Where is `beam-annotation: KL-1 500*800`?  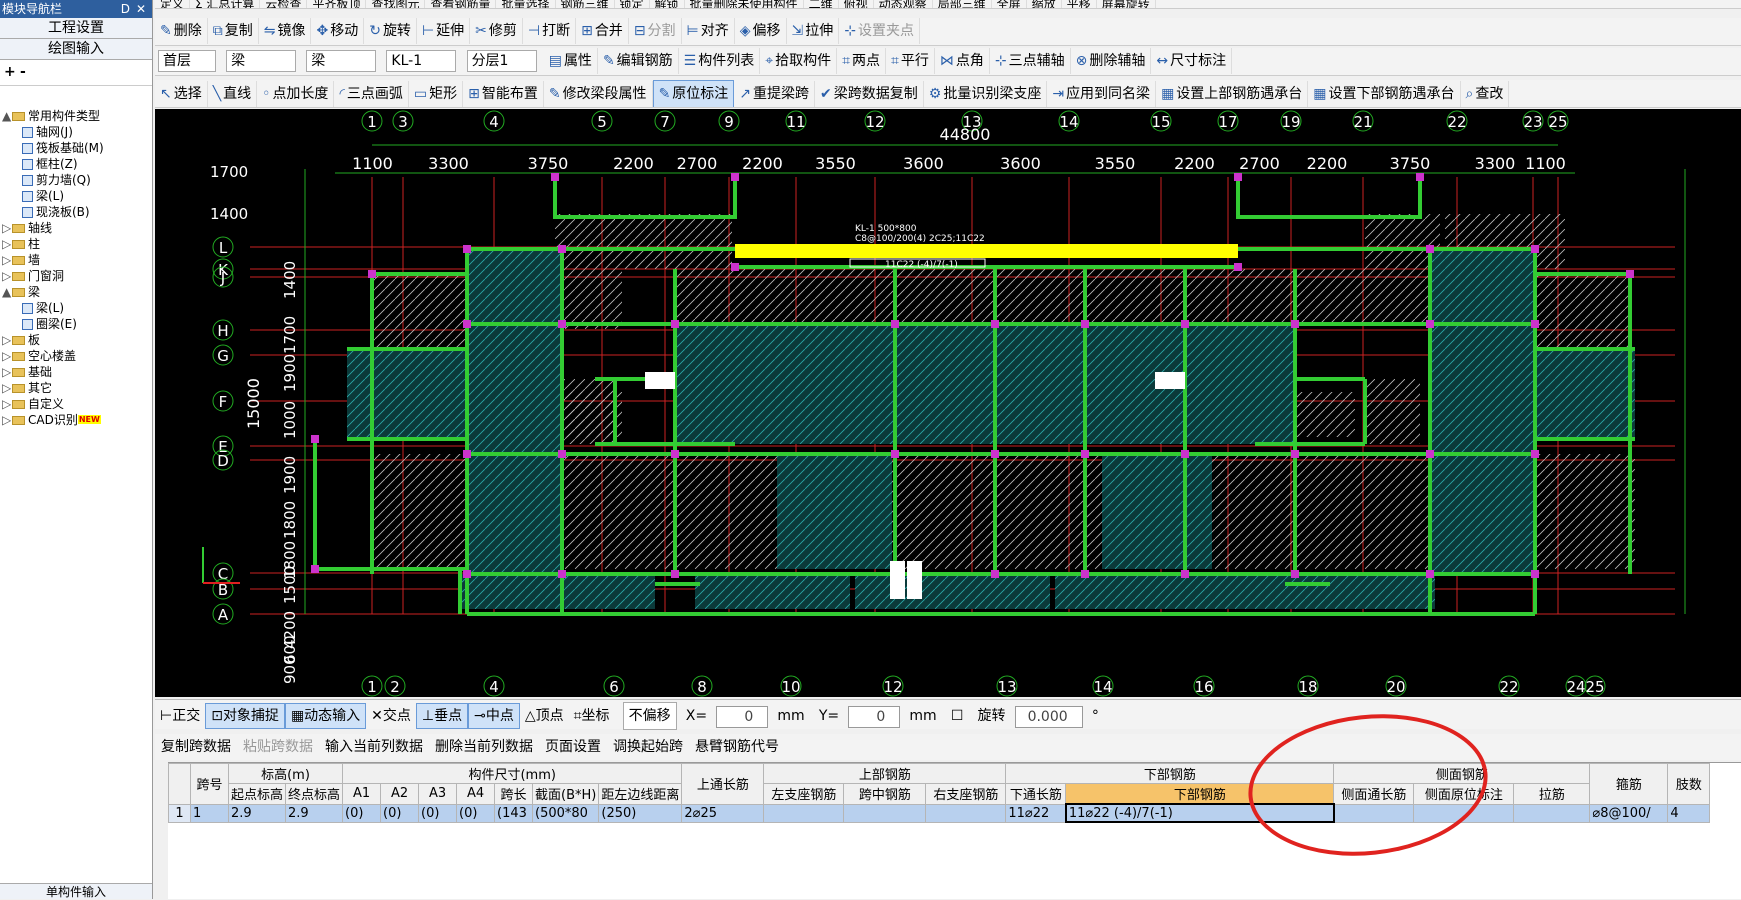
beam-annotation: KL-1 500*800 is located at coordinates (886, 229).